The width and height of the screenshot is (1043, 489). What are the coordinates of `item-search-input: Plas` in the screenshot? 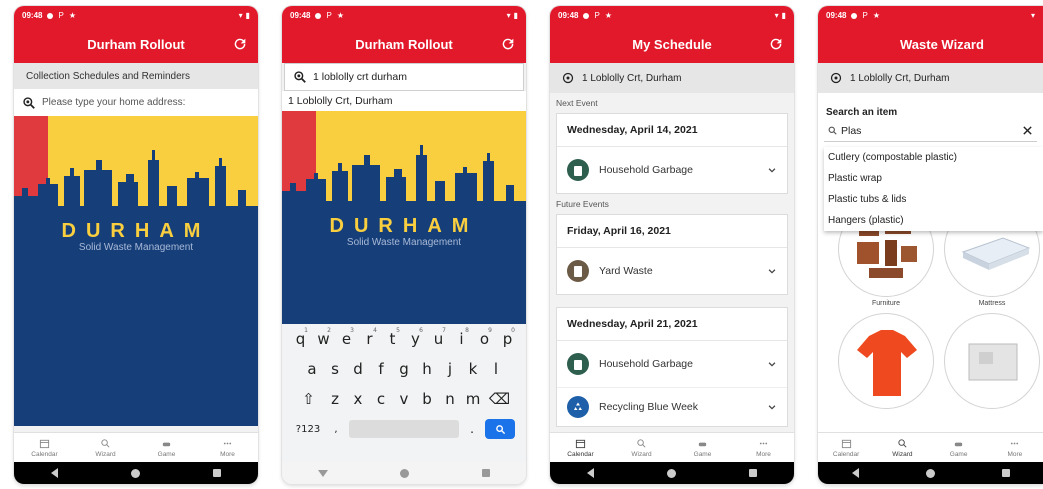 It's located at (930, 131).